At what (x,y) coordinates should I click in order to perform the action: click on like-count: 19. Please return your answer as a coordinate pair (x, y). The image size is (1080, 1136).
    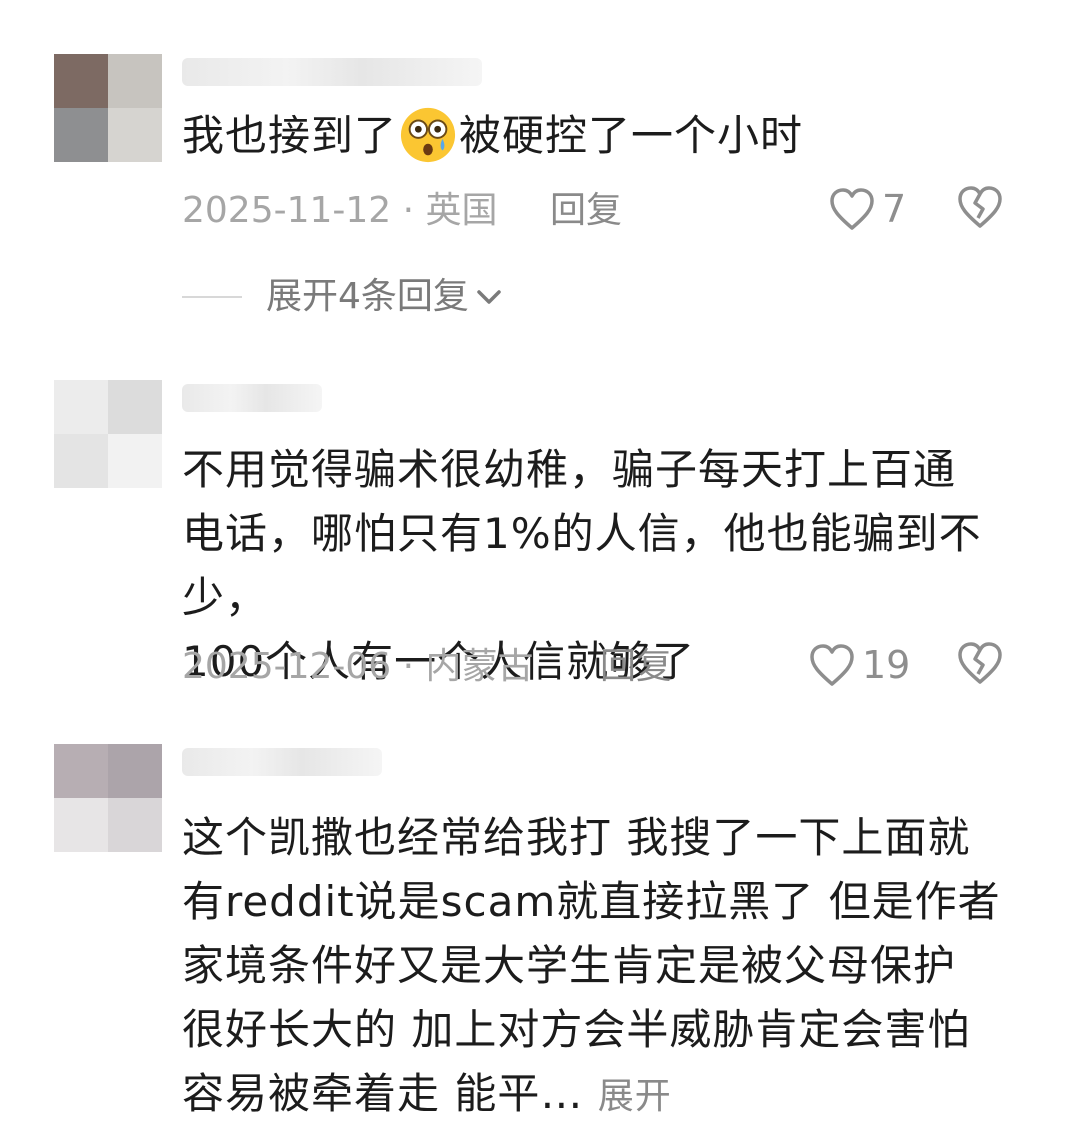
    Looking at the image, I should click on (886, 665).